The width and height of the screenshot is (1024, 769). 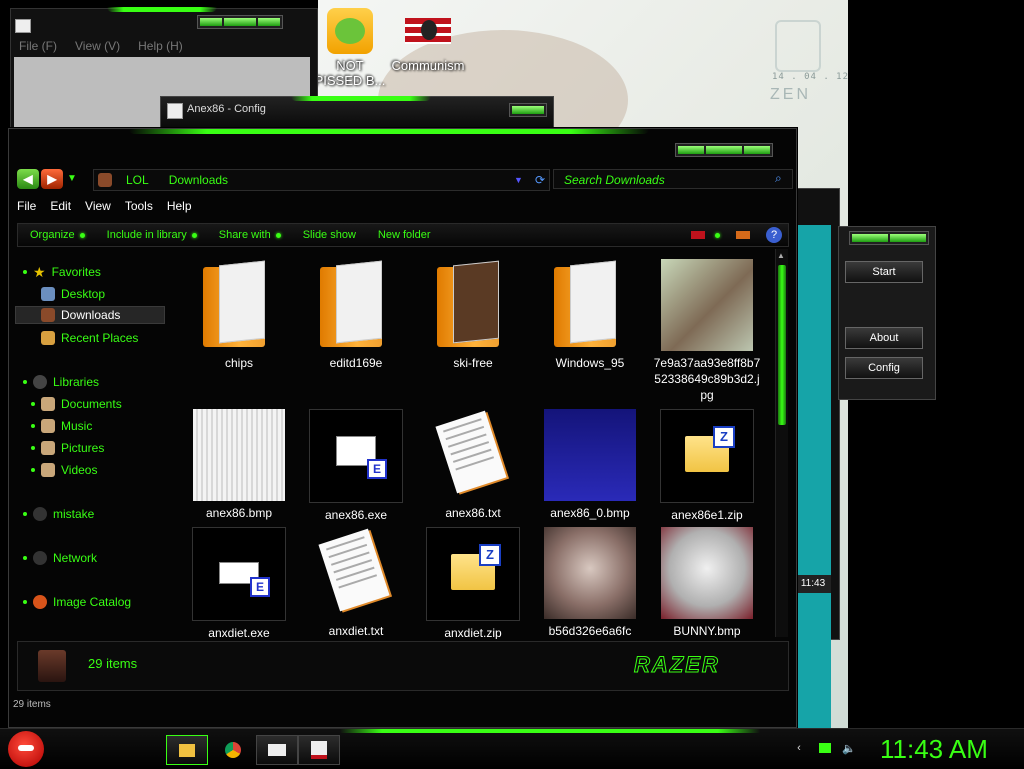 What do you see at coordinates (152, 235) in the screenshot?
I see `include-in-library-button: Include in library` at bounding box center [152, 235].